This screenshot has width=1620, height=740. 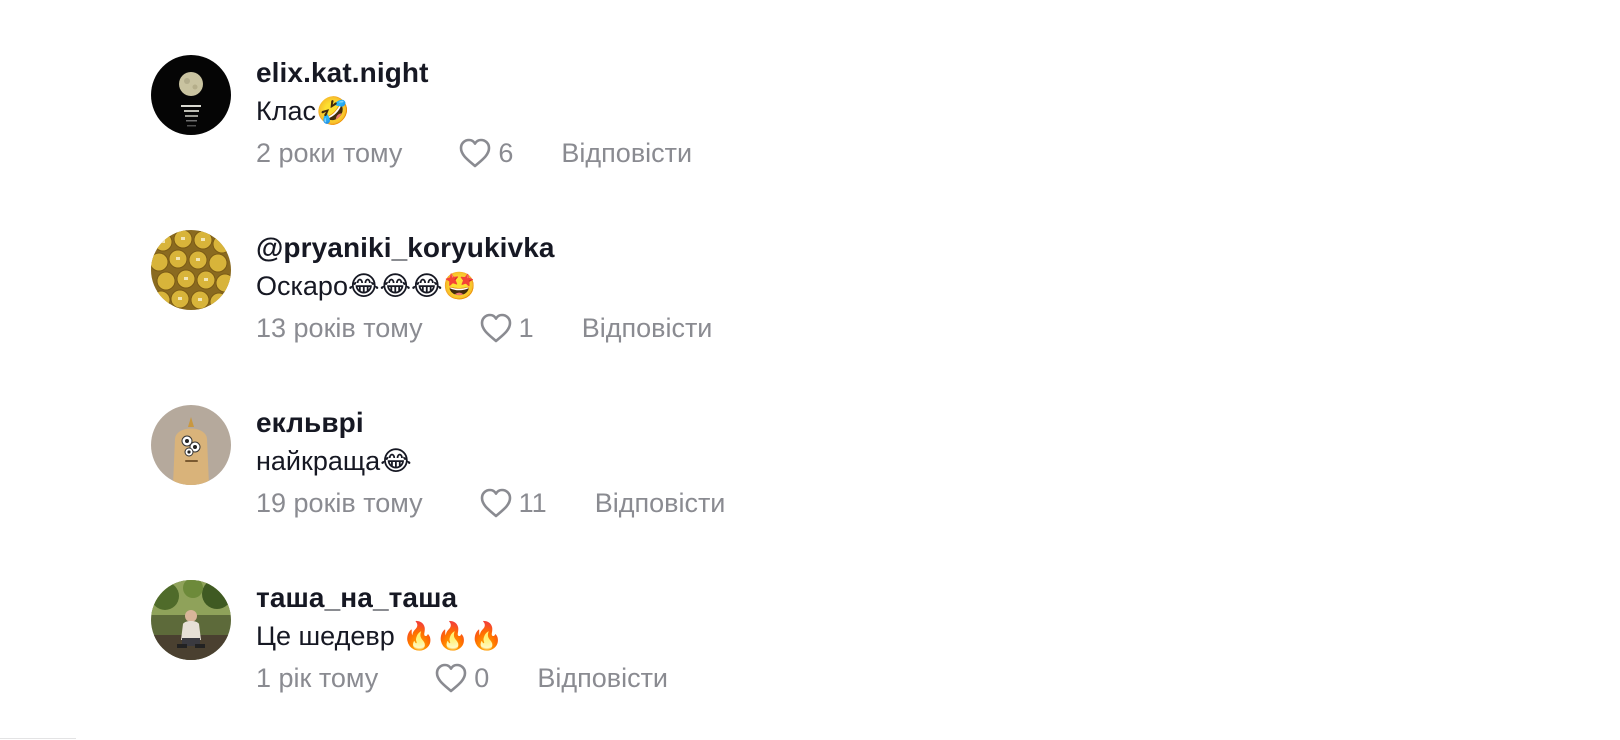 I want to click on comment-timestamp: 13 років тому, so click(x=339, y=328).